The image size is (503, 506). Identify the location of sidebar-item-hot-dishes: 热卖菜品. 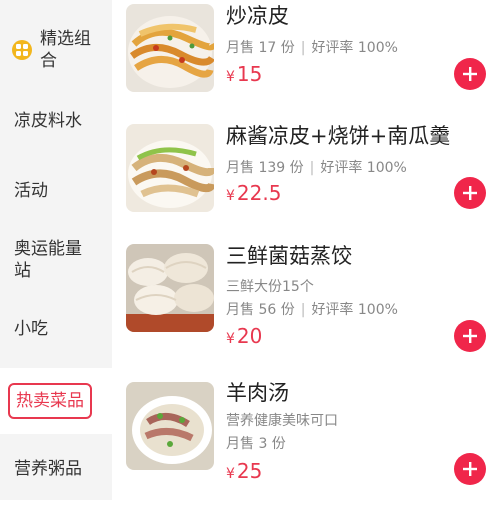
(56, 401).